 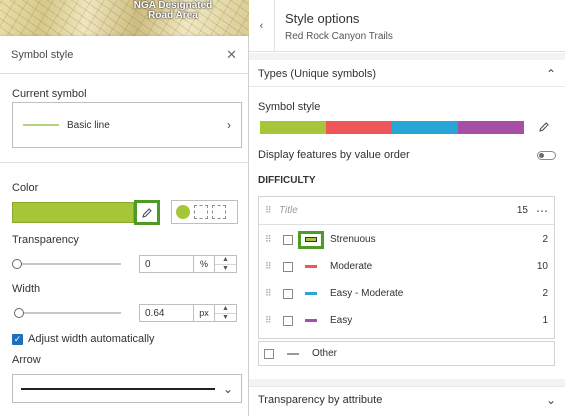 What do you see at coordinates (542, 211) in the screenshot?
I see `more-options-icon: ⋯` at bounding box center [542, 211].